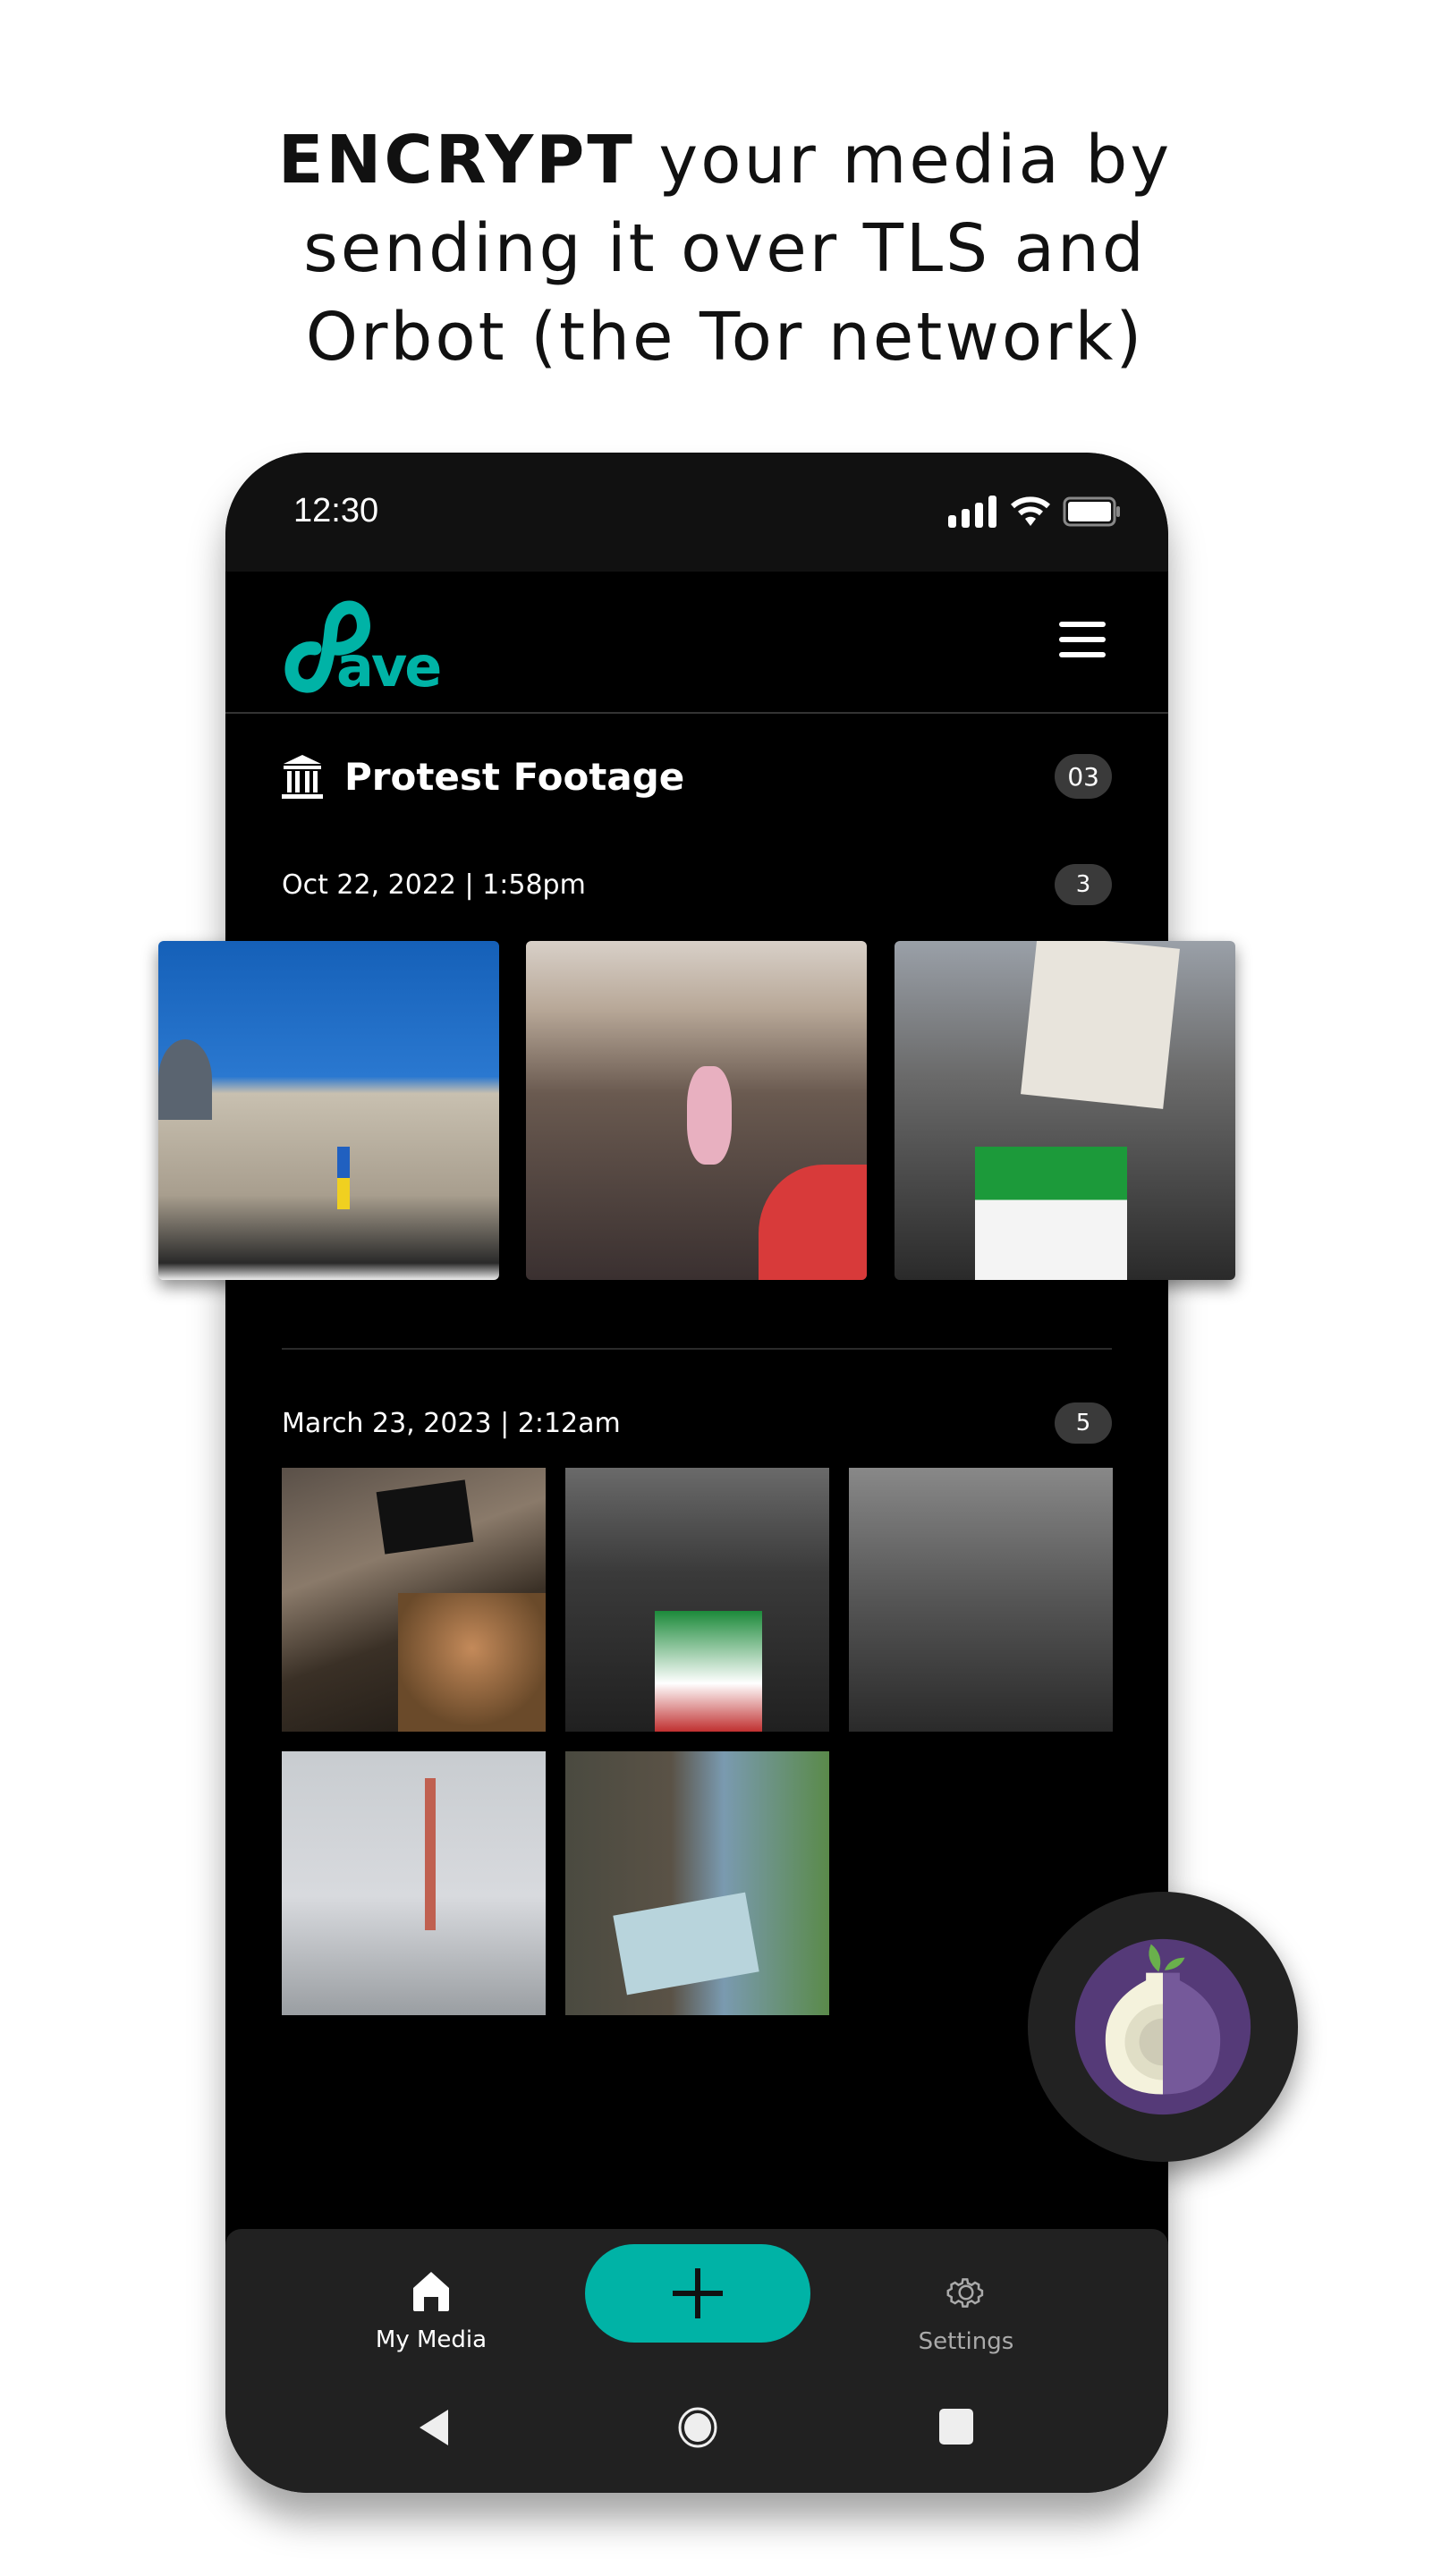 Image resolution: width=1450 pixels, height=2576 pixels. I want to click on svg-text: ave, so click(388, 663).